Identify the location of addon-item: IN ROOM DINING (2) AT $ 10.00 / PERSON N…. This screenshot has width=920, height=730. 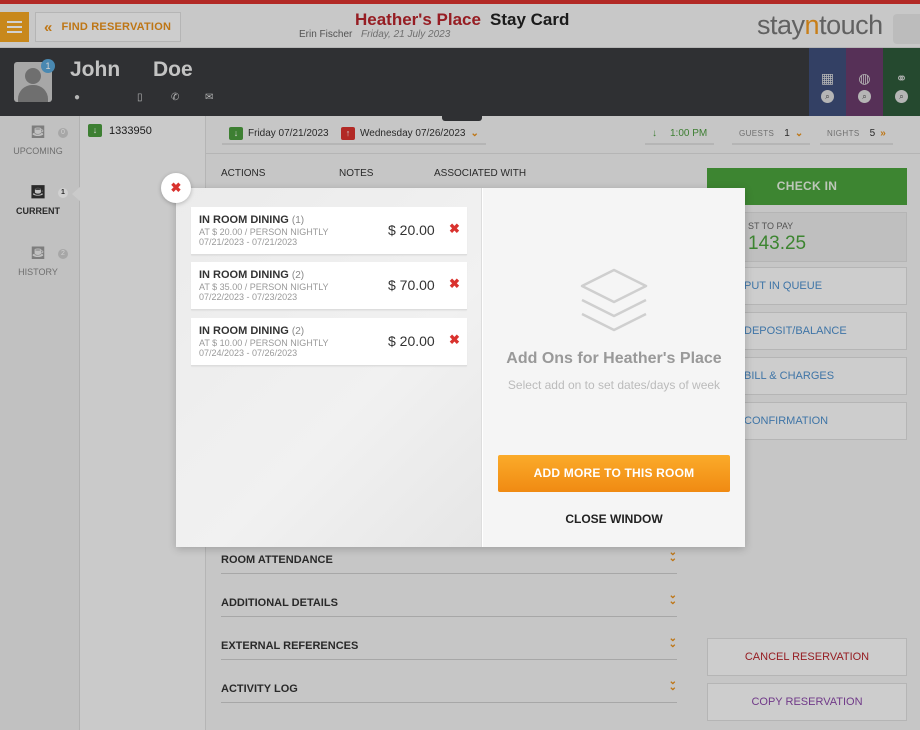
(329, 342).